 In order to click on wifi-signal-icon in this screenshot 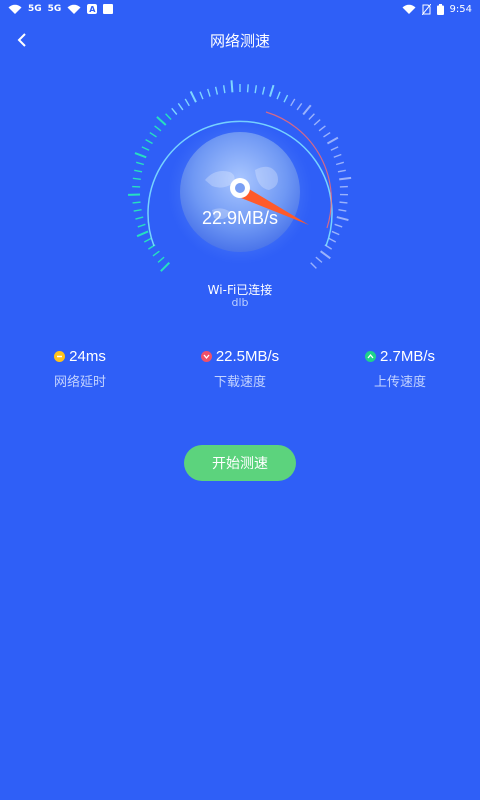, I will do `click(15, 9)`.